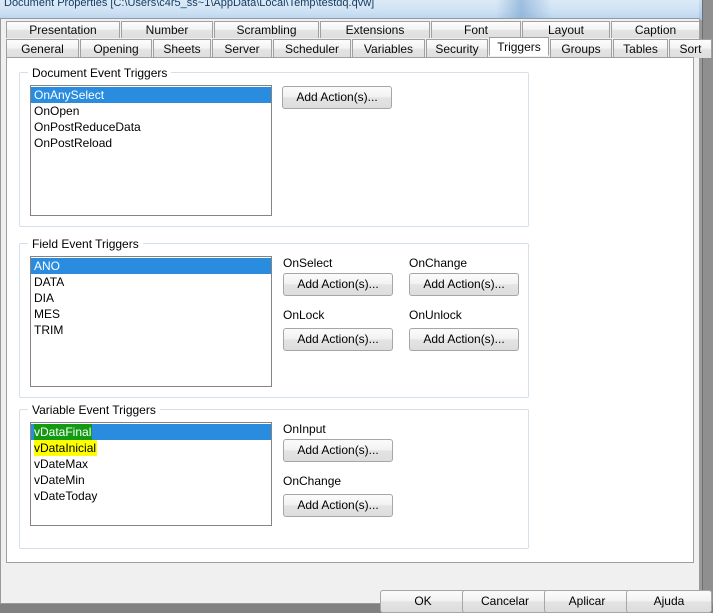 This screenshot has height=613, width=713. I want to click on field-event-triggers-listbox: ANO DATA DIA MES TRIM, so click(151, 321).